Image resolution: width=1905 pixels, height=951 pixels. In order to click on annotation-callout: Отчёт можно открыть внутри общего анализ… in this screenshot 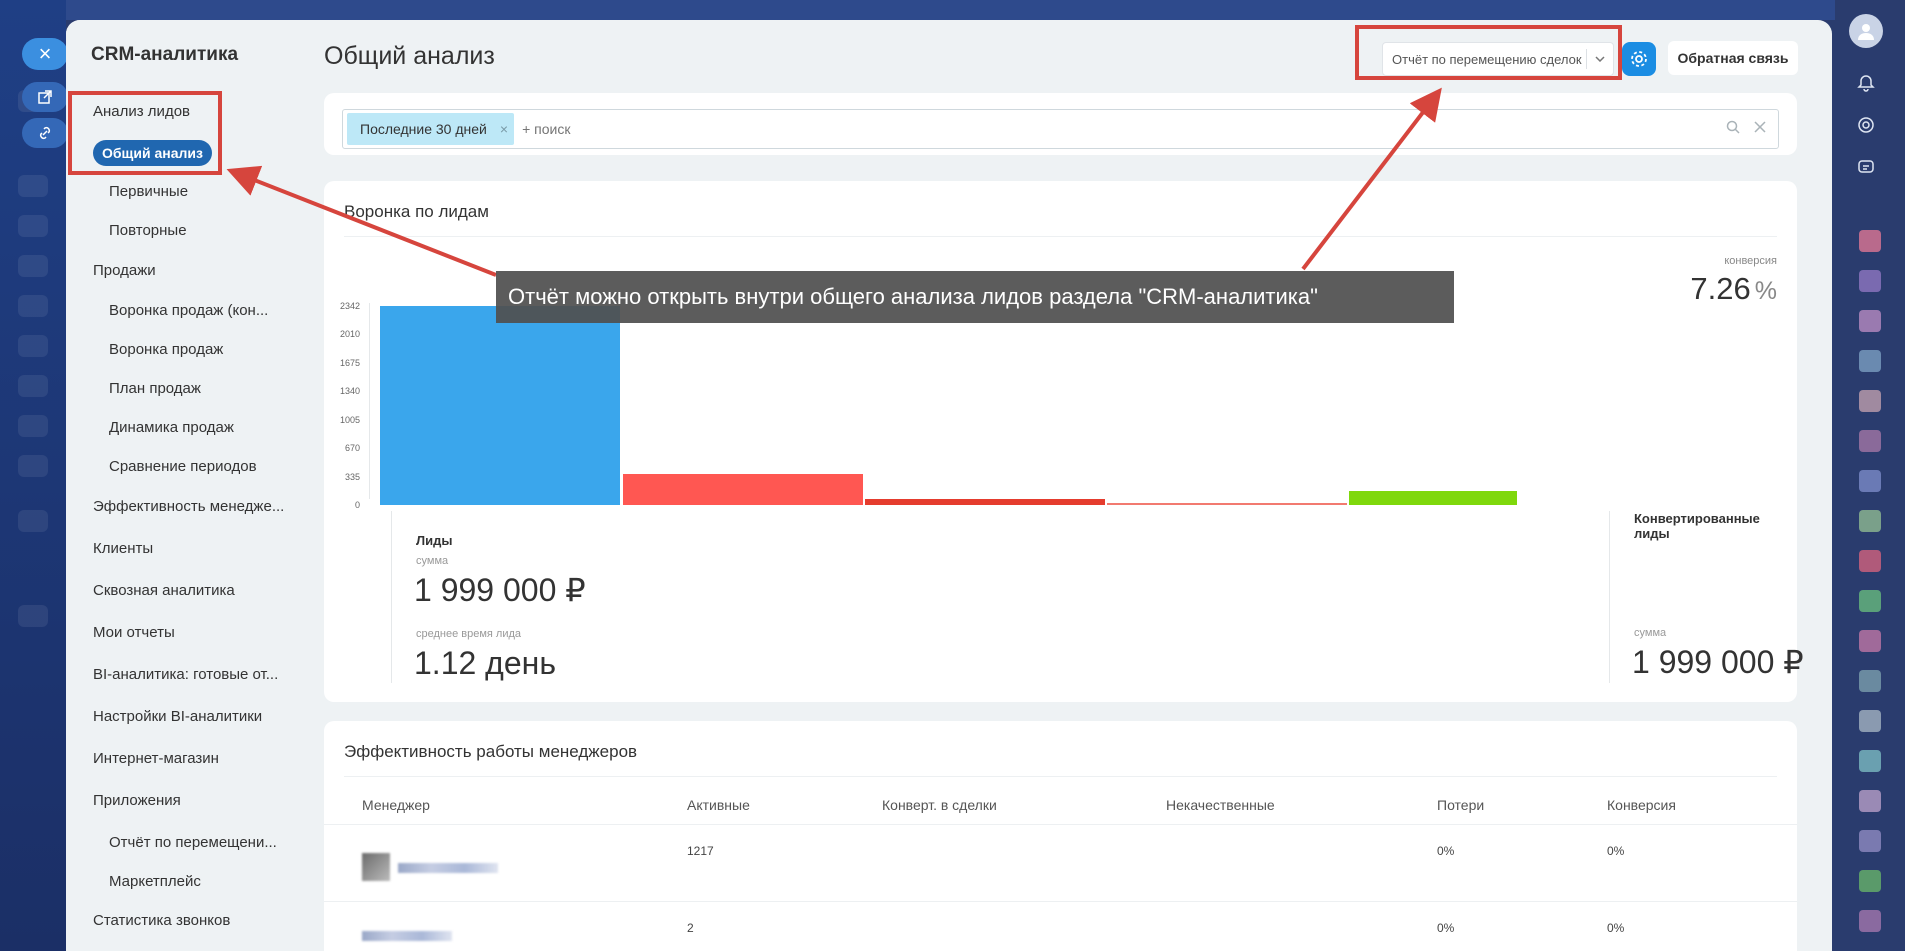, I will do `click(975, 297)`.